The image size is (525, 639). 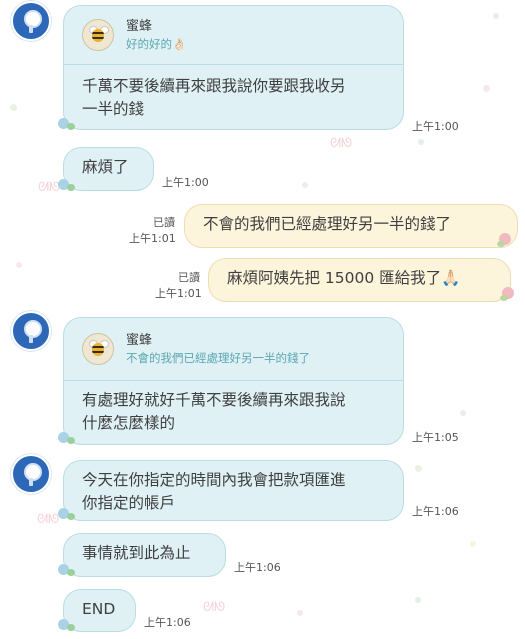 I want to click on reply-quoted-text: 好的好的👌🏻, so click(x=156, y=43).